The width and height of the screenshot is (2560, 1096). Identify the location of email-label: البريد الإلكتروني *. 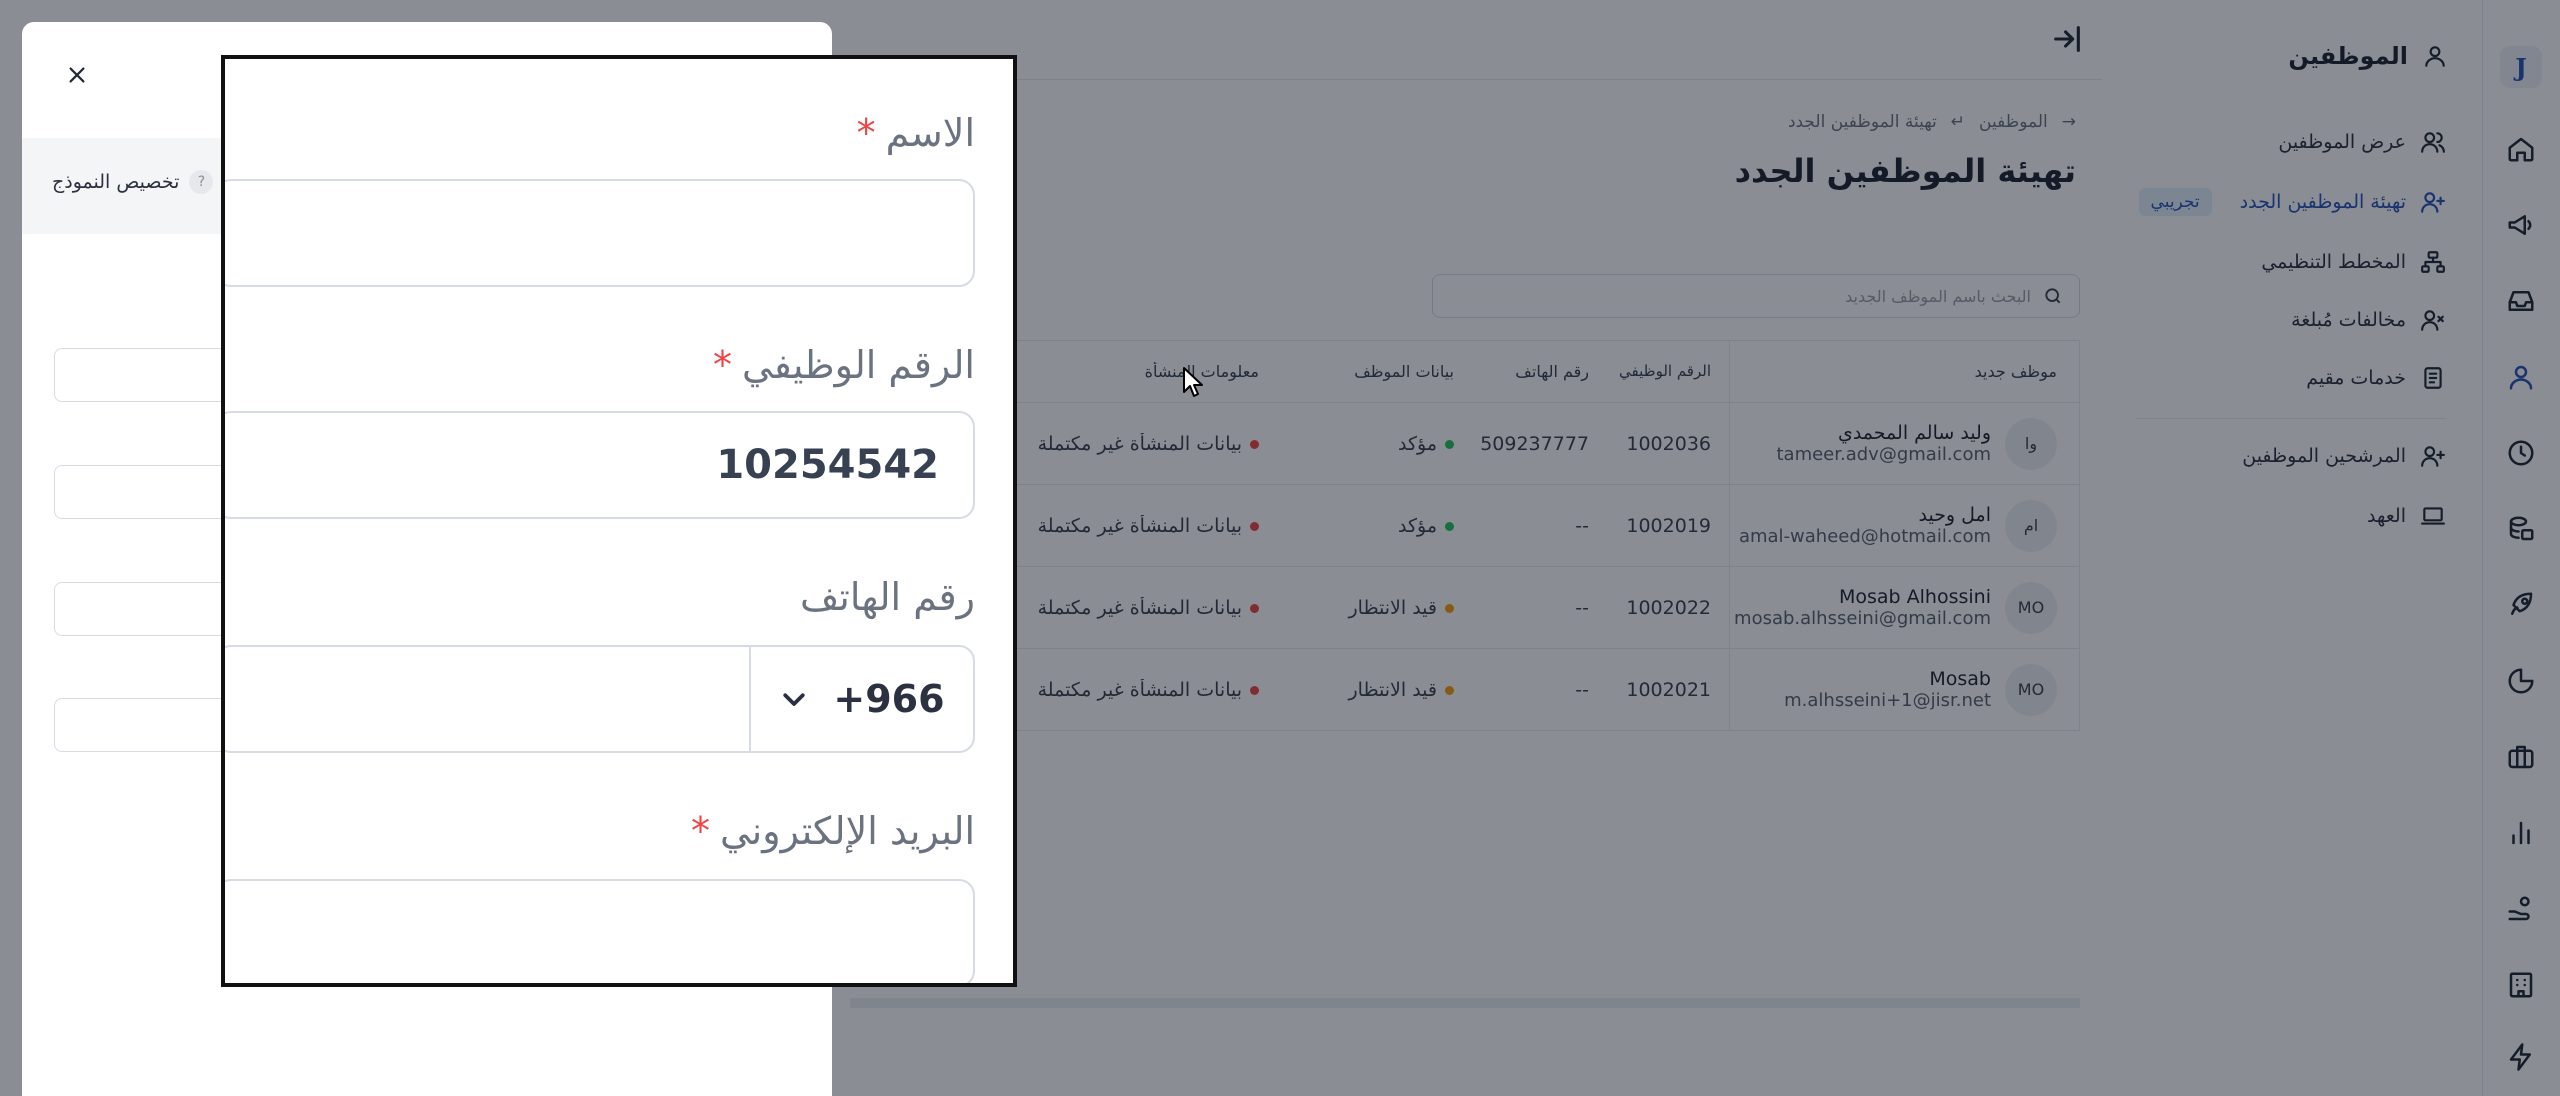
(833, 831).